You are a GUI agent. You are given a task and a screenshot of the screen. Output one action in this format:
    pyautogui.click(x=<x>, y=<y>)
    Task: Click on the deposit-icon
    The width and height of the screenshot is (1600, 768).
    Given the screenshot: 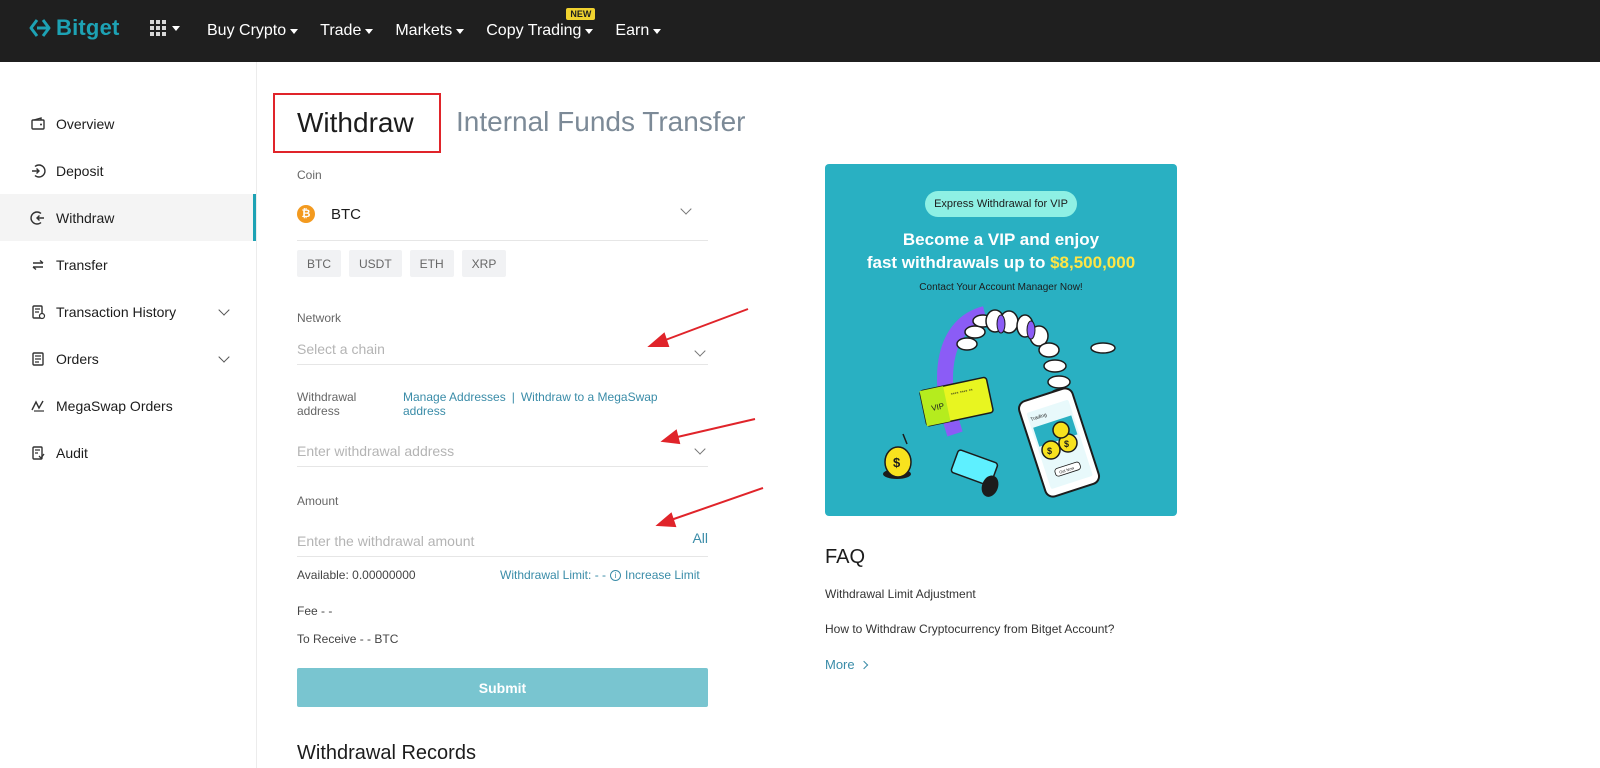 What is the action you would take?
    pyautogui.click(x=38, y=171)
    